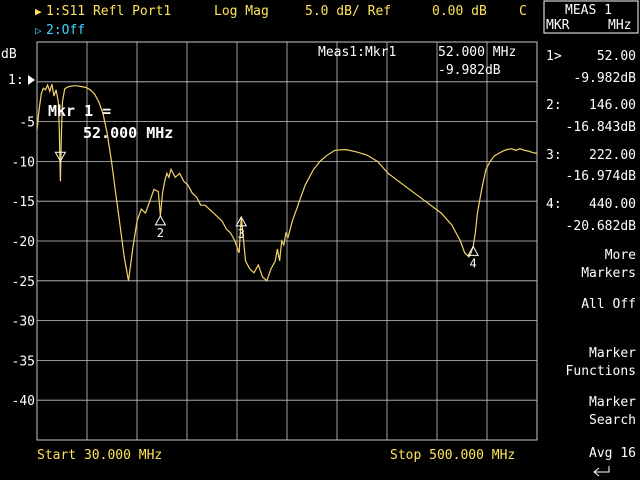 The image size is (640, 480). Describe the element at coordinates (241, 234) in the screenshot. I see `marker-3-label: 3` at that location.